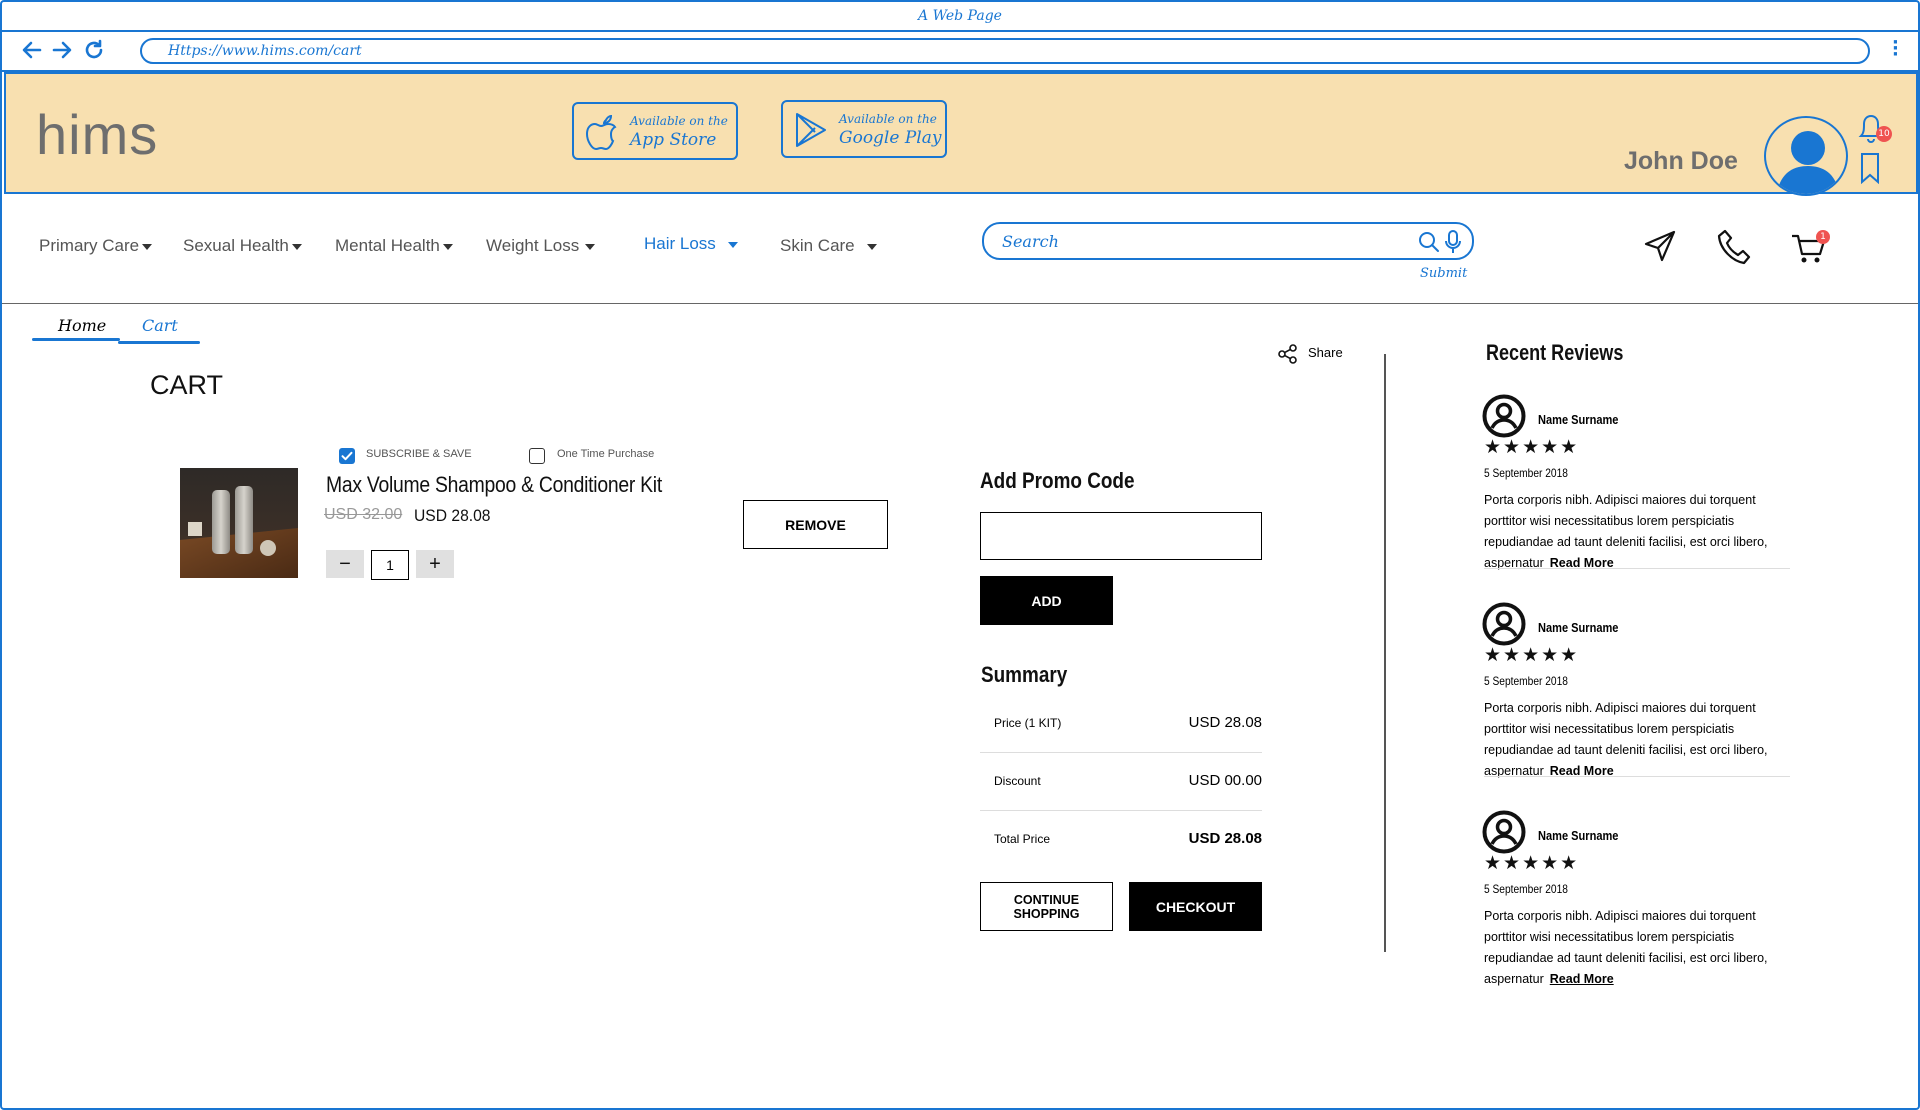  I want to click on share-label: Share, so click(1325, 352).